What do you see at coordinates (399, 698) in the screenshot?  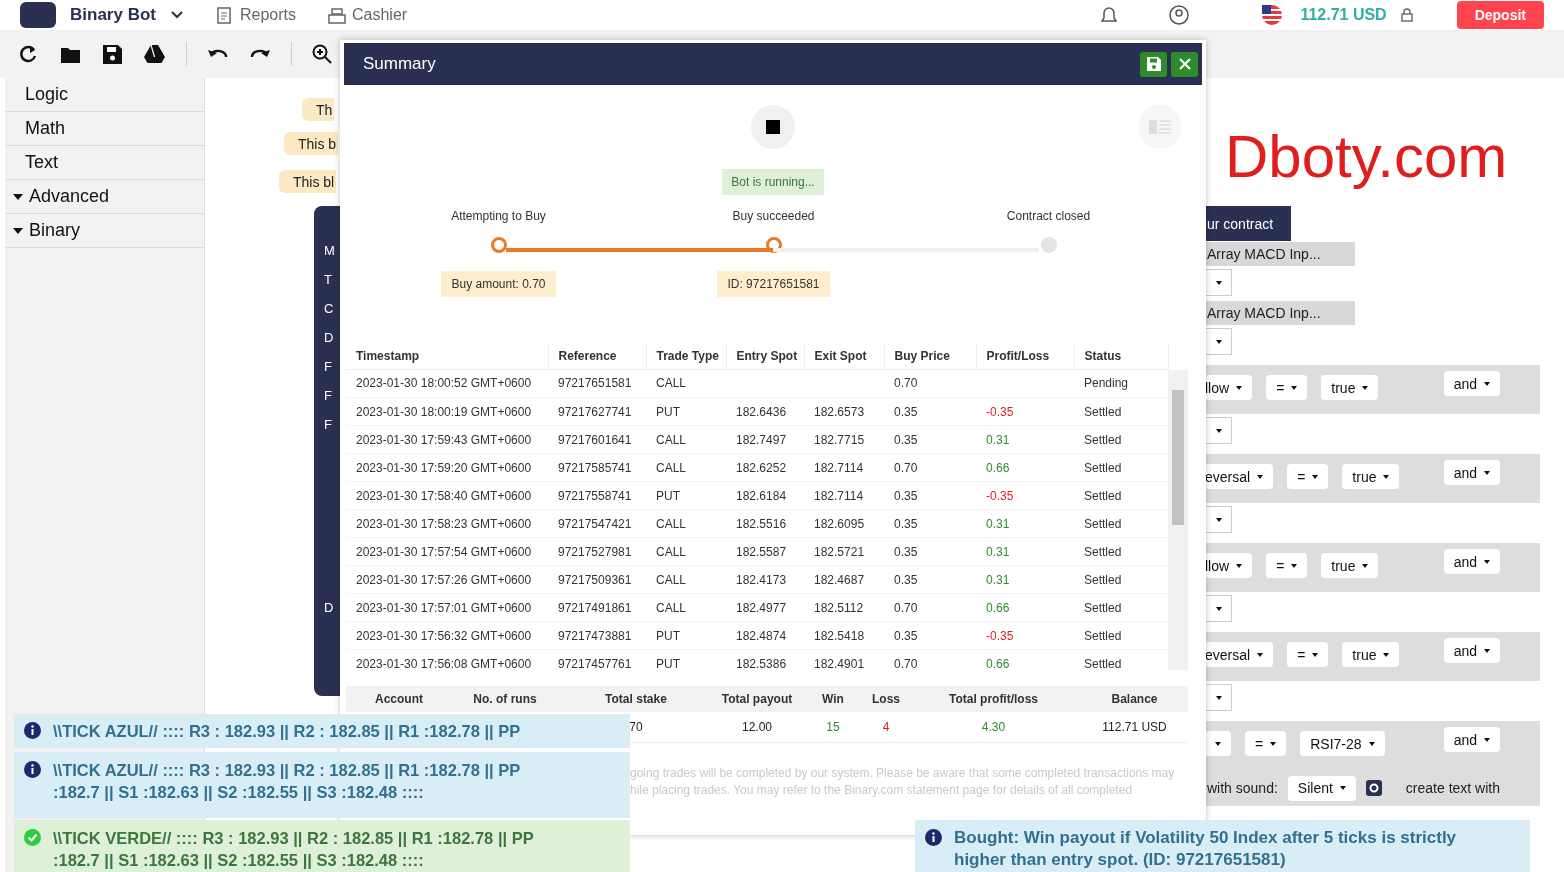 I see `column-header: Account` at bounding box center [399, 698].